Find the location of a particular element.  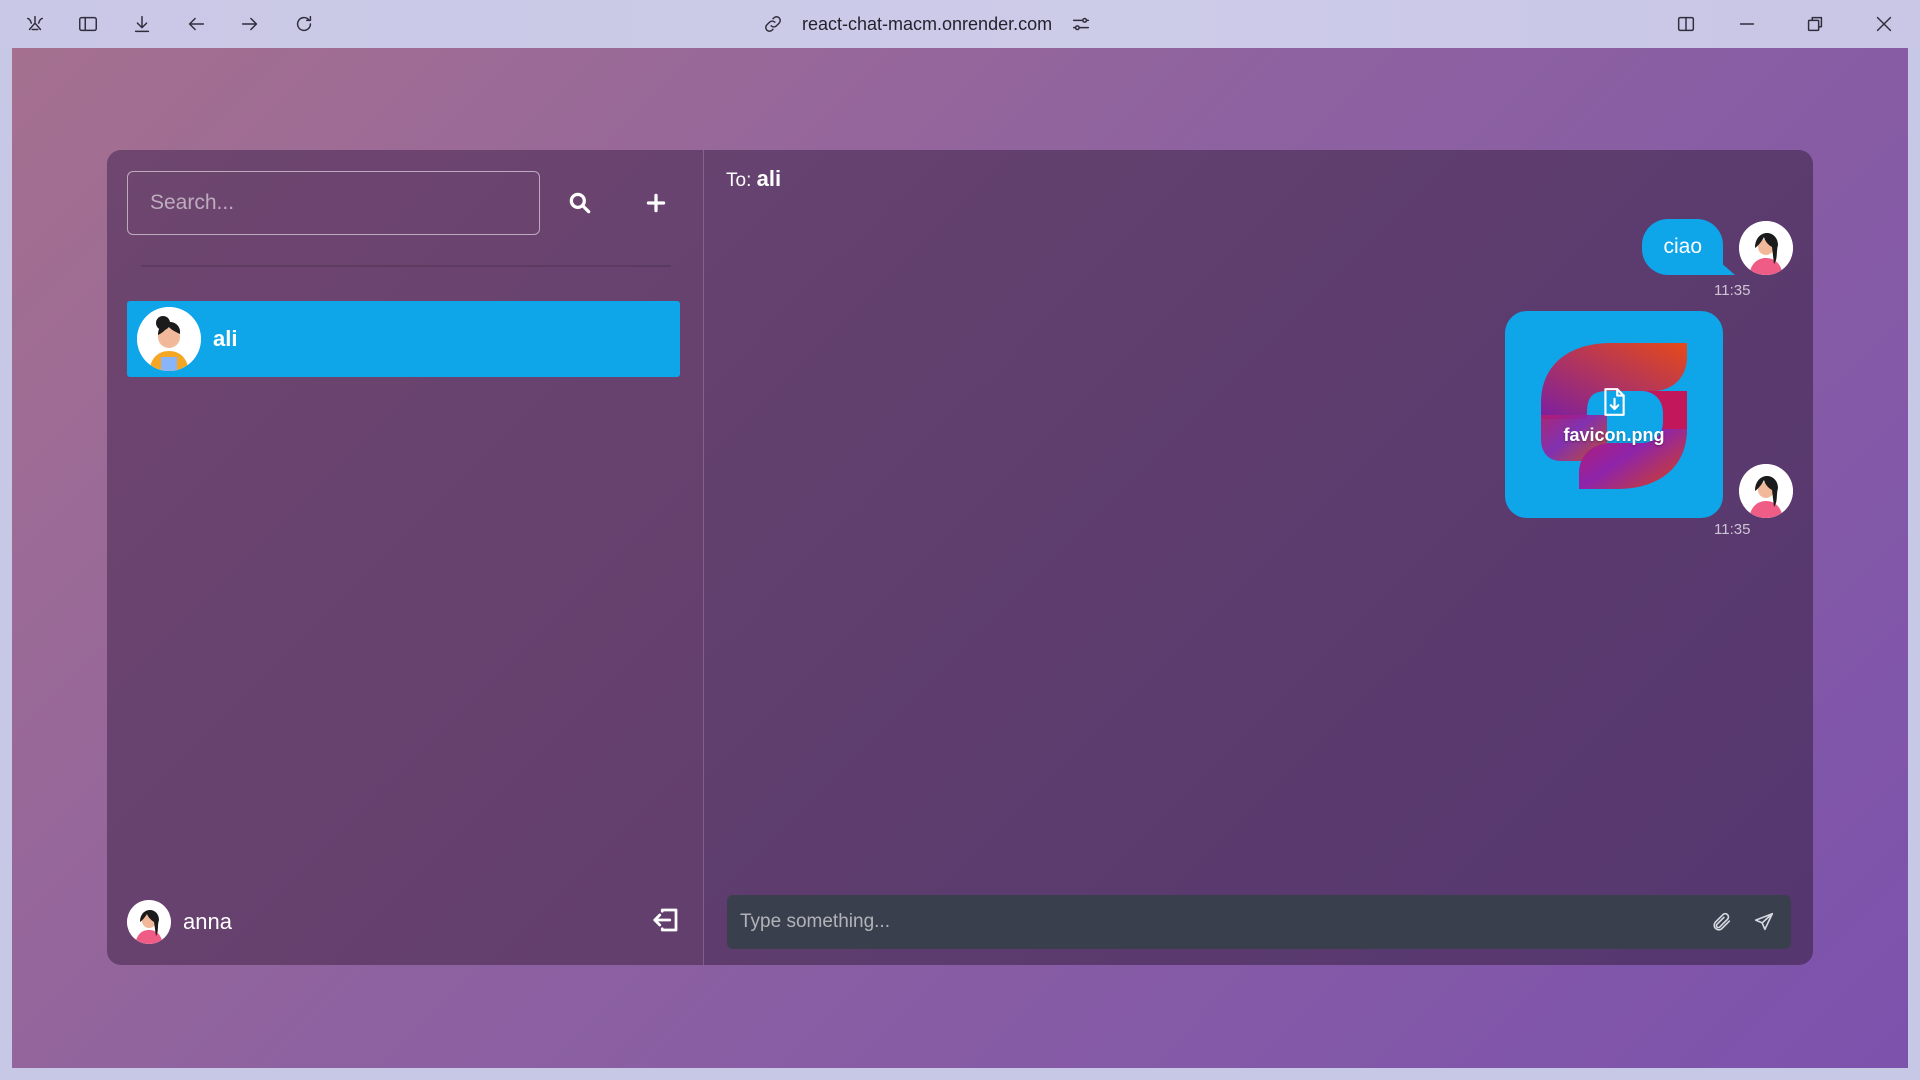

message-row: favicon.png is located at coordinates (1649, 414).